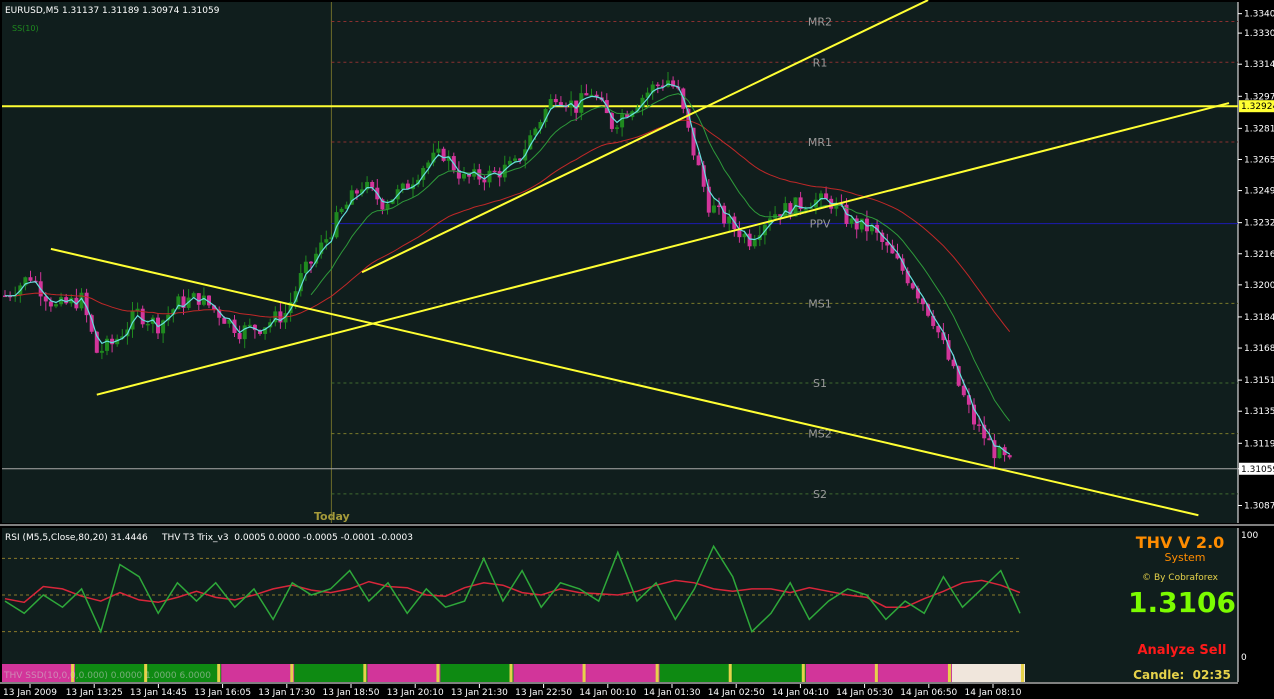 Image resolution: width=1274 pixels, height=699 pixels. Describe the element at coordinates (1259, 255) in the screenshot. I see `price-tick-label: 1.32165` at that location.